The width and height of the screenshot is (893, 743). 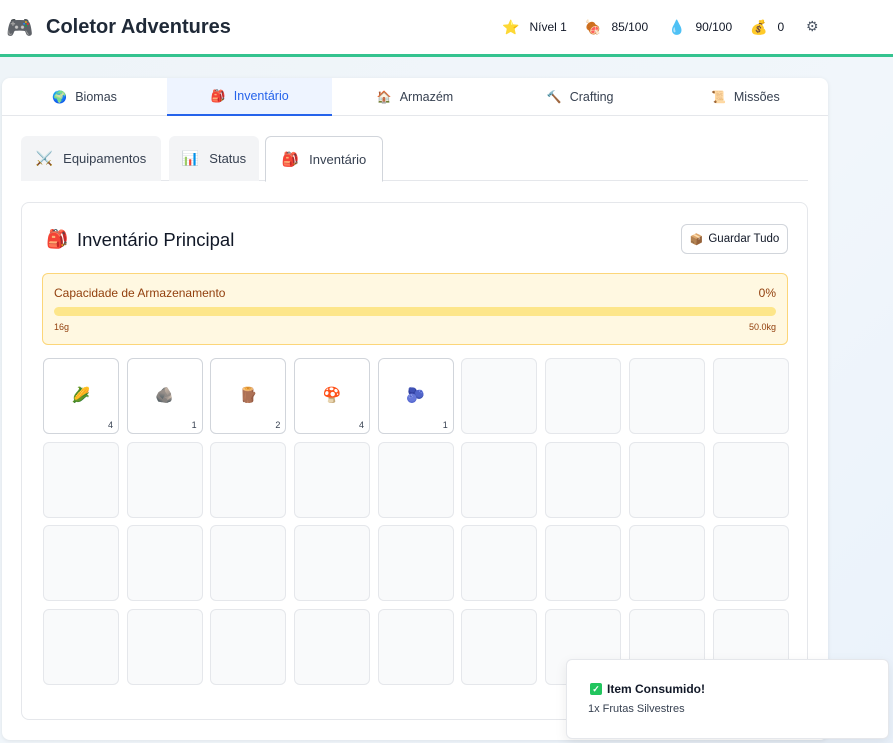 I want to click on hammer-icon: 🔨, so click(x=554, y=97).